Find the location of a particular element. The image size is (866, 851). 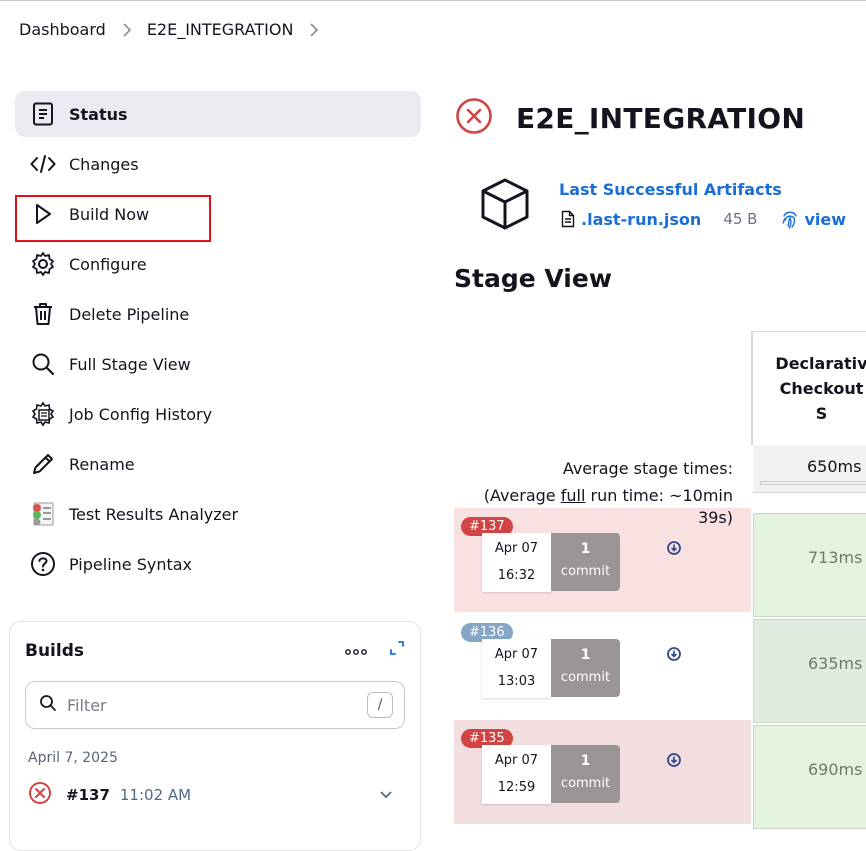

package-box-icon is located at coordinates (505, 206).